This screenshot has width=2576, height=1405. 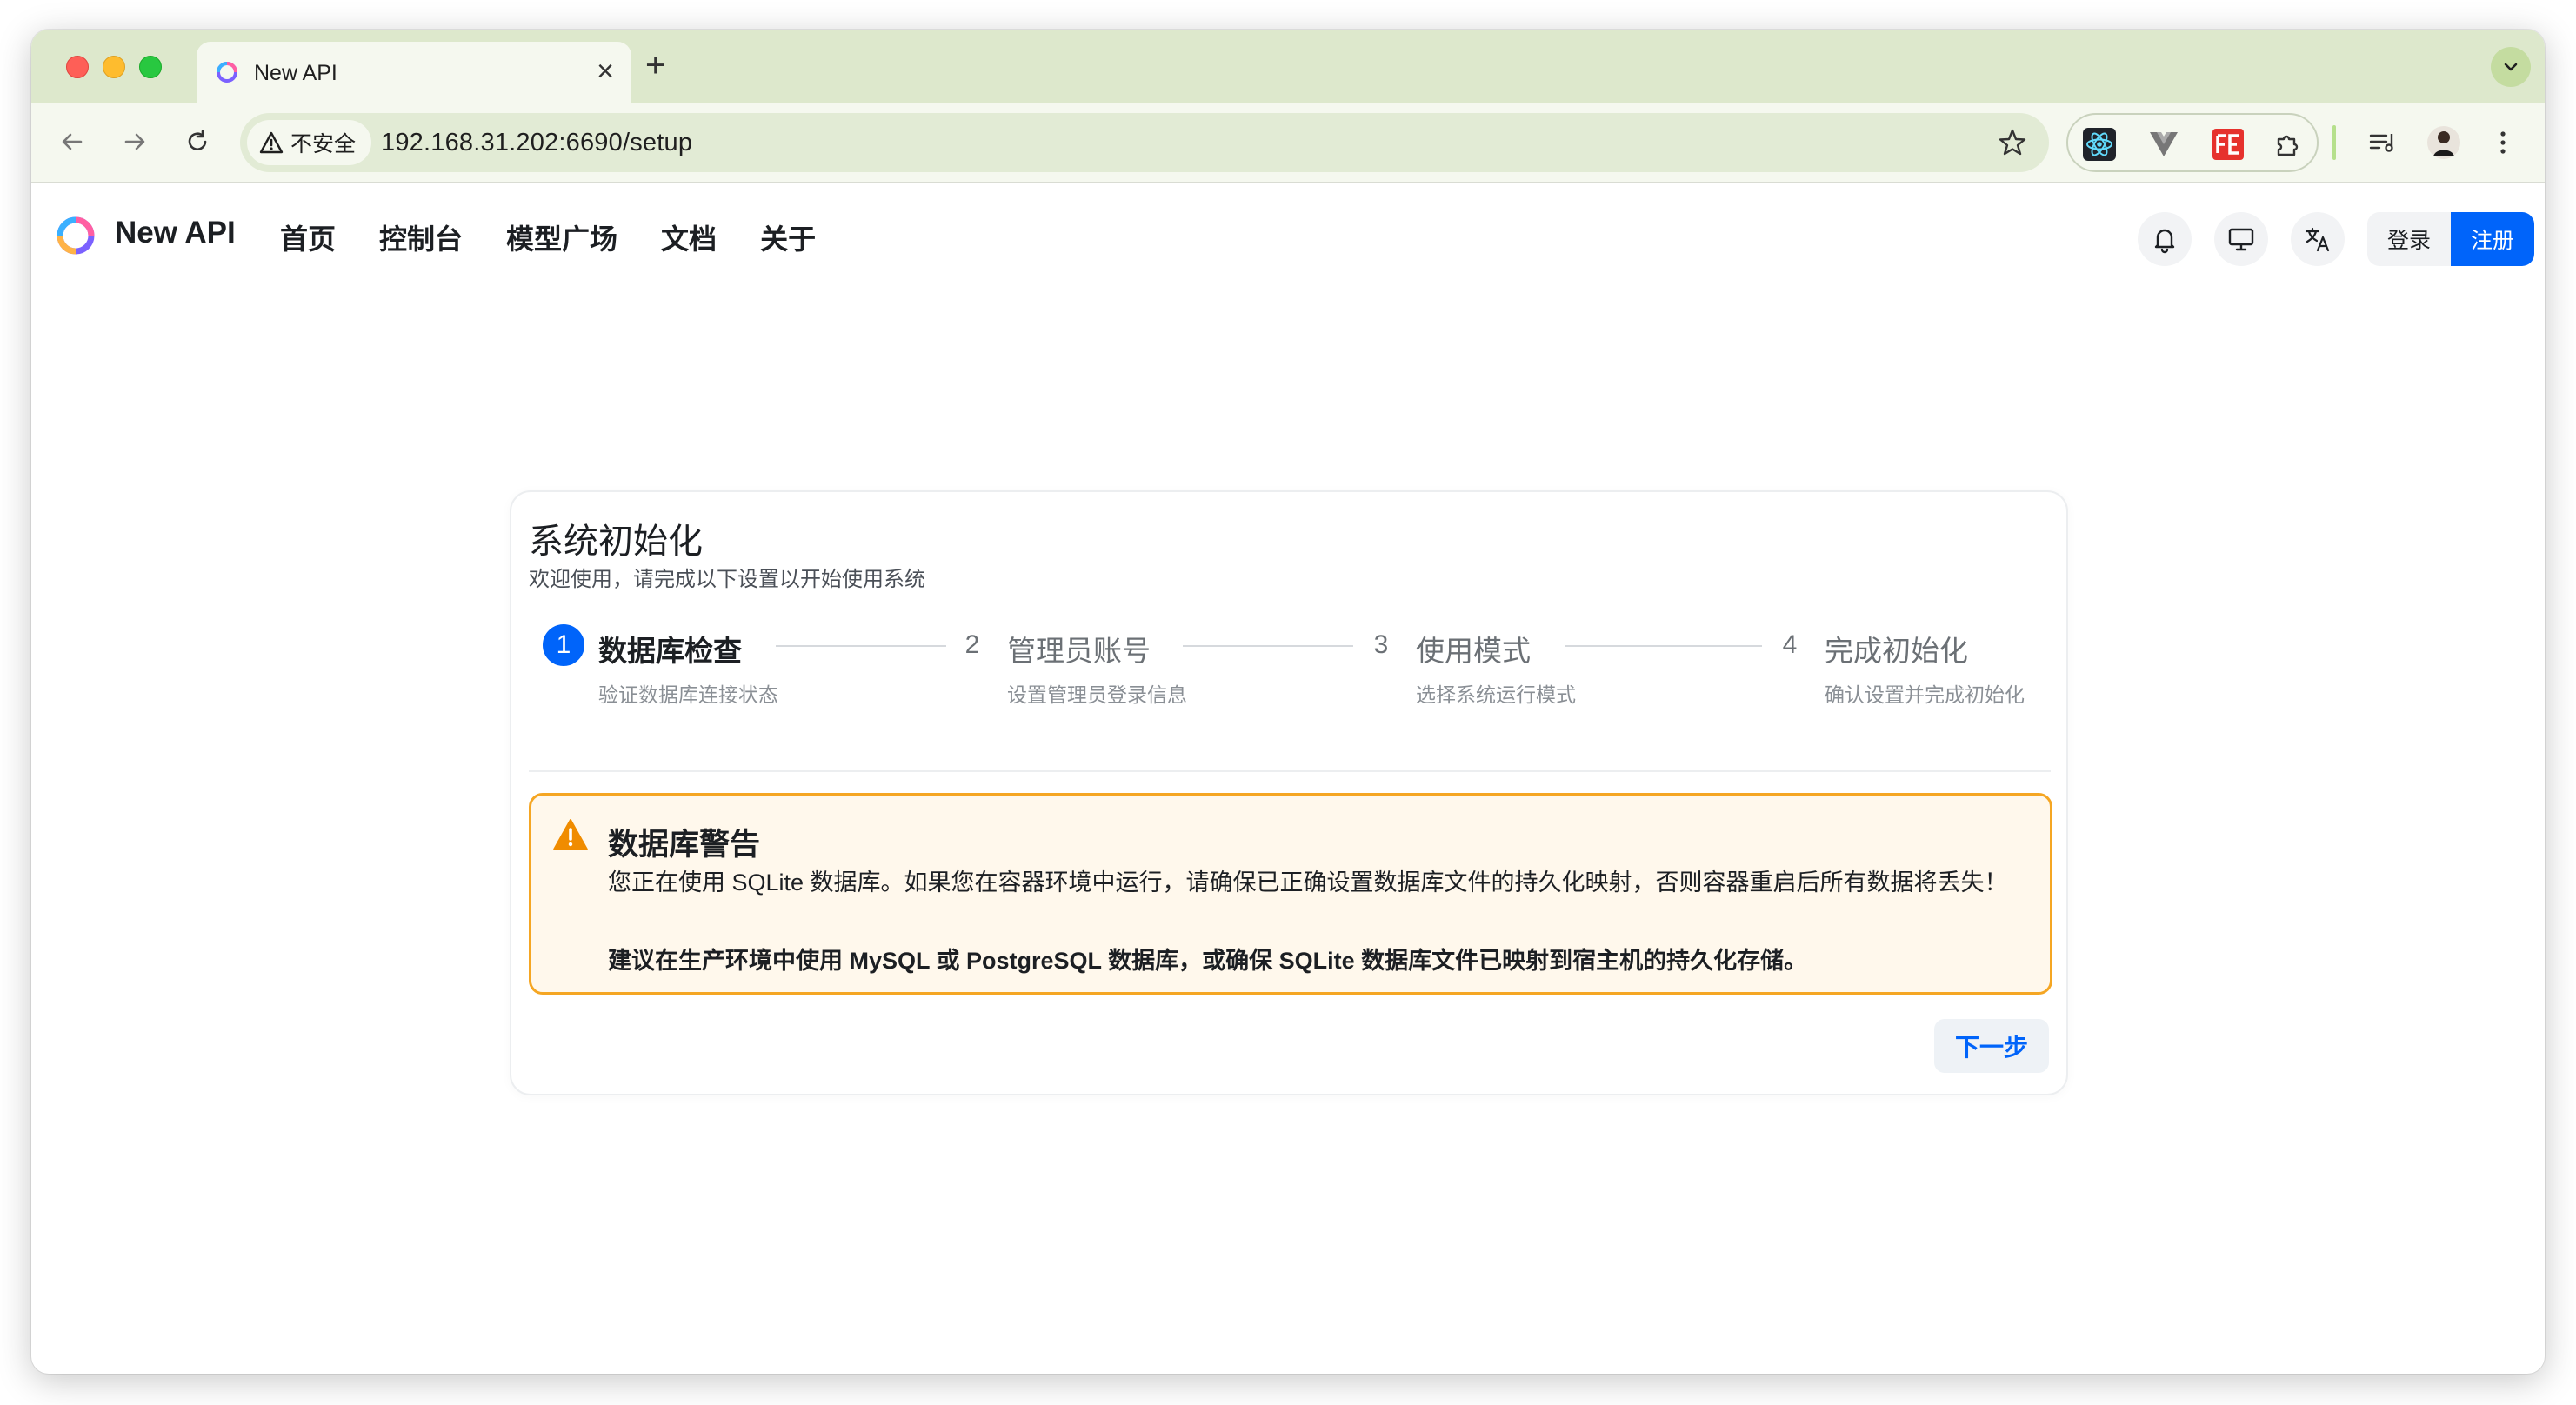 I want to click on extensions-menu-button, so click(x=2289, y=144).